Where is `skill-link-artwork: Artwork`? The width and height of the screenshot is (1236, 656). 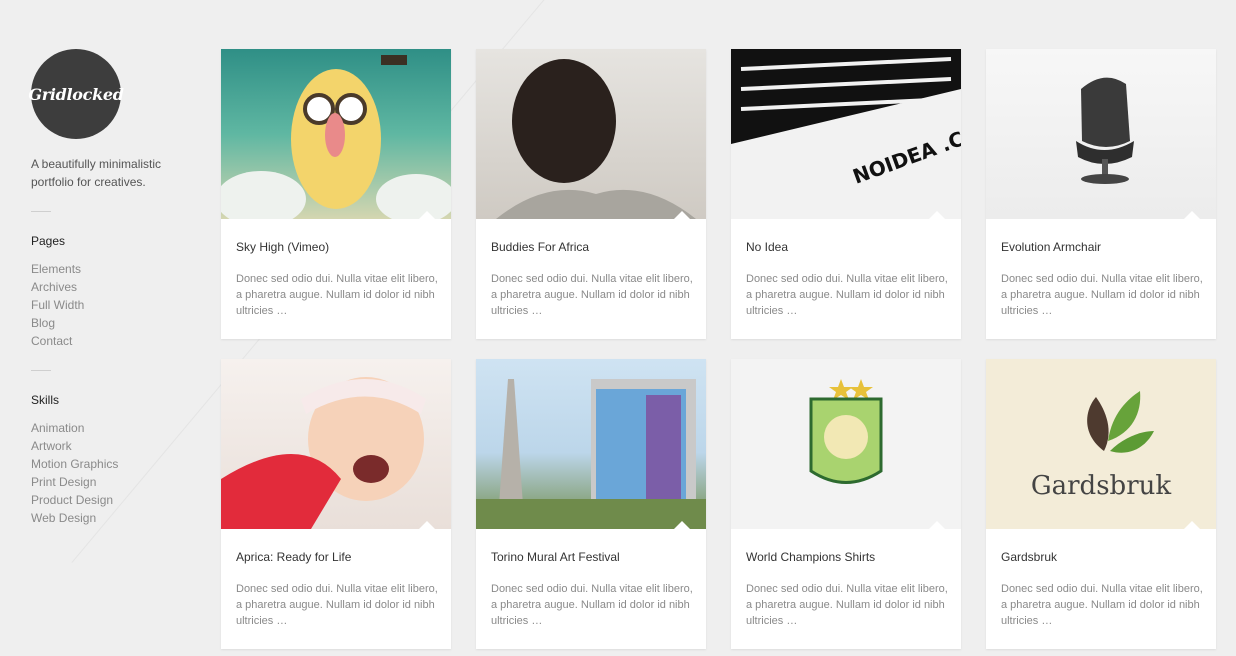
skill-link-artwork: Artwork is located at coordinates (111, 446).